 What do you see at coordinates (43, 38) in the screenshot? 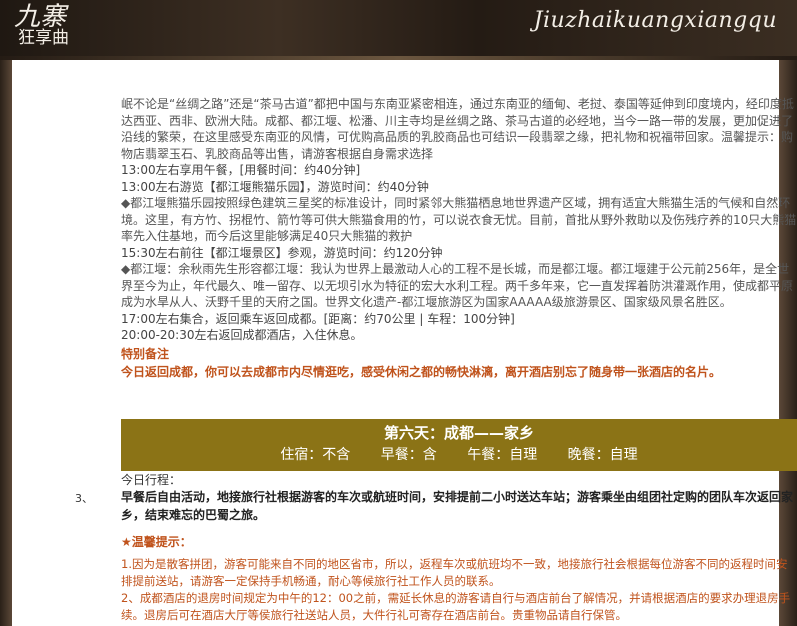
I see `logo-small-text: 狂享曲` at bounding box center [43, 38].